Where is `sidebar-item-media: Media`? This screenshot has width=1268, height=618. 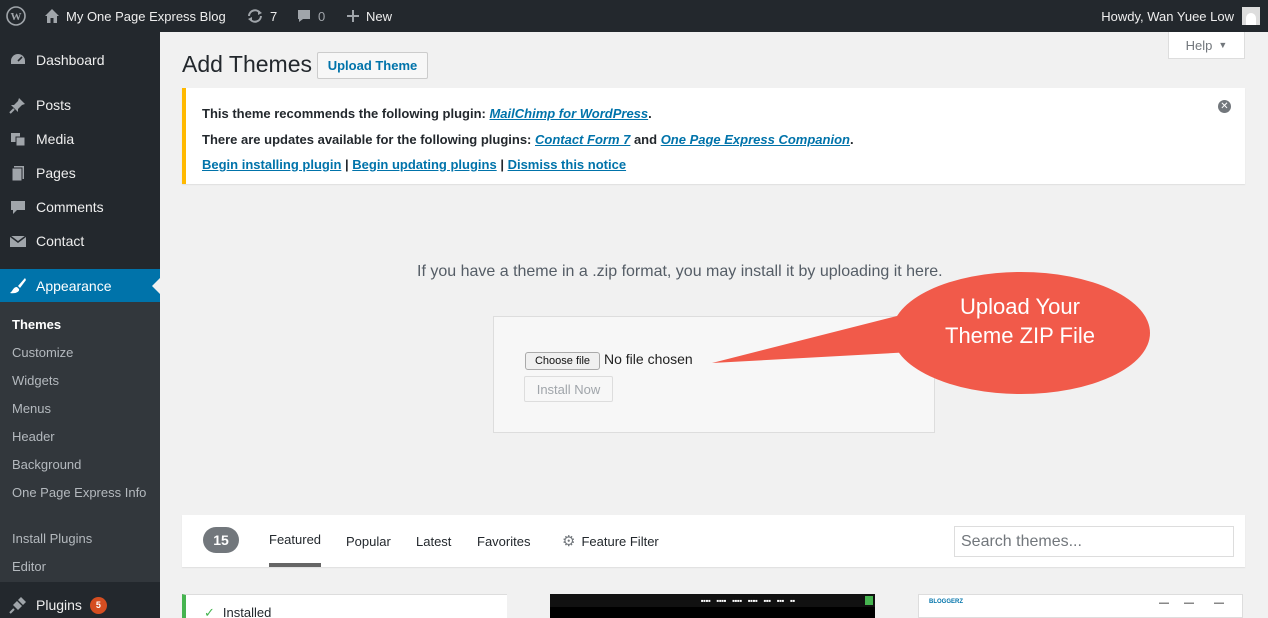
sidebar-item-media: Media is located at coordinates (80, 139).